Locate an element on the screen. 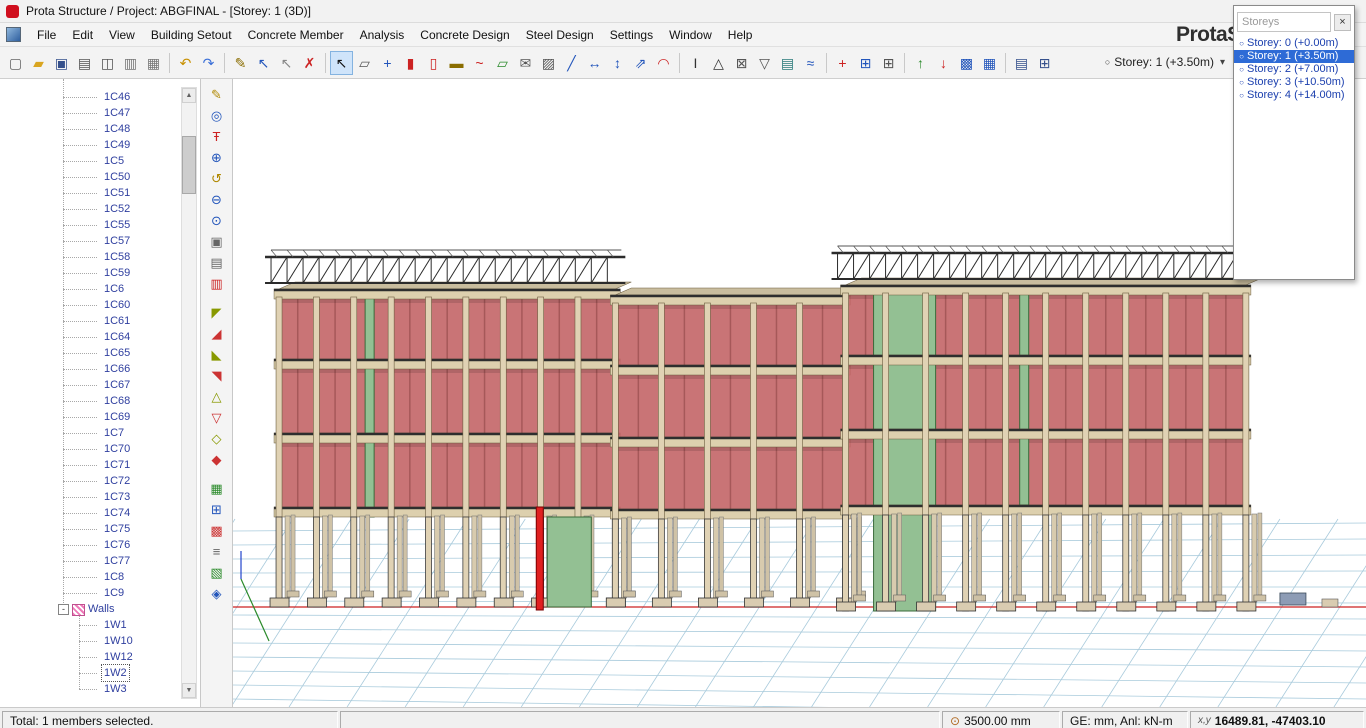 The image size is (1366, 728). tree-item-1c72: 1C72 is located at coordinates (100, 481).